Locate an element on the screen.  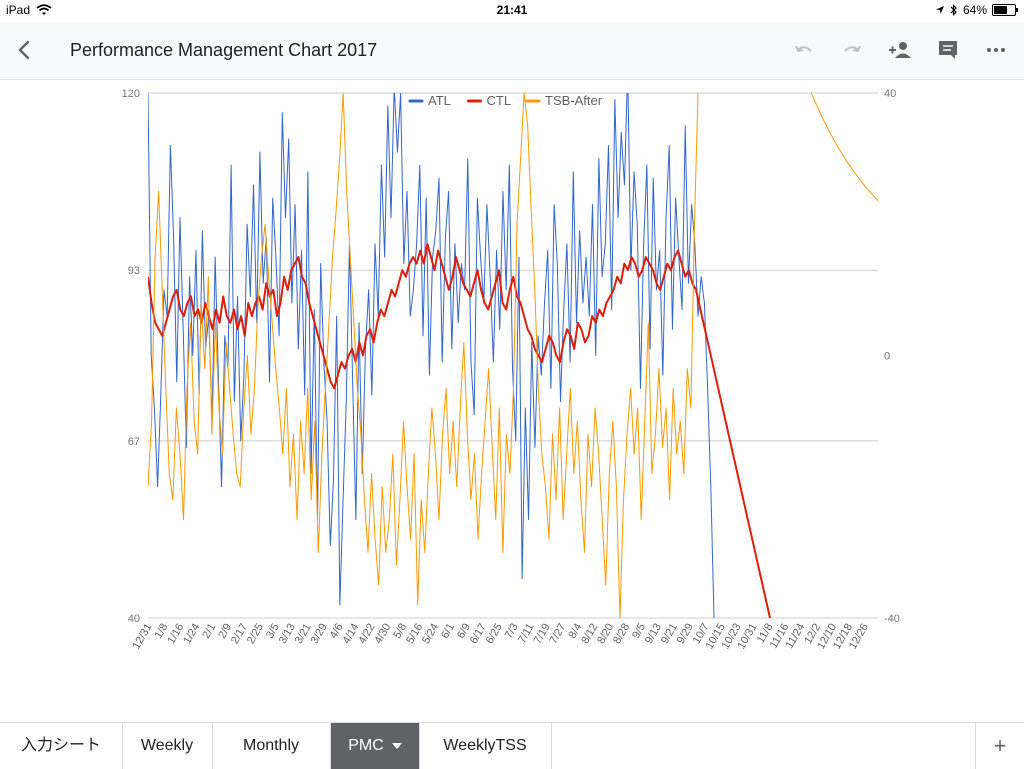
add-sheet-button: + is located at coordinates (999, 746).